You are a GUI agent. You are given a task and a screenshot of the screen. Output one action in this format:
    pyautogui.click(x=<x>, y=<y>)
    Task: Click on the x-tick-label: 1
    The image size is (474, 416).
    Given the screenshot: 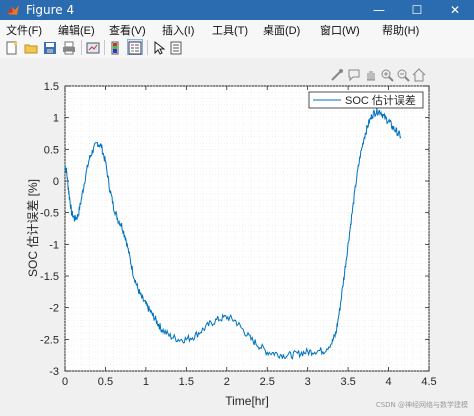 What is the action you would take?
    pyautogui.click(x=146, y=382)
    